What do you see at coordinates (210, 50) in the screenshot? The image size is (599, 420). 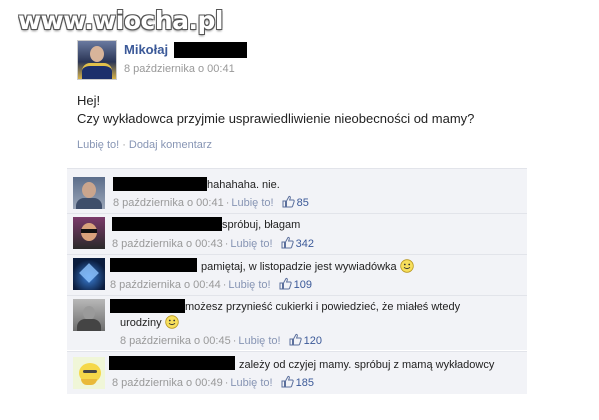 I see `author-name-redaction` at bounding box center [210, 50].